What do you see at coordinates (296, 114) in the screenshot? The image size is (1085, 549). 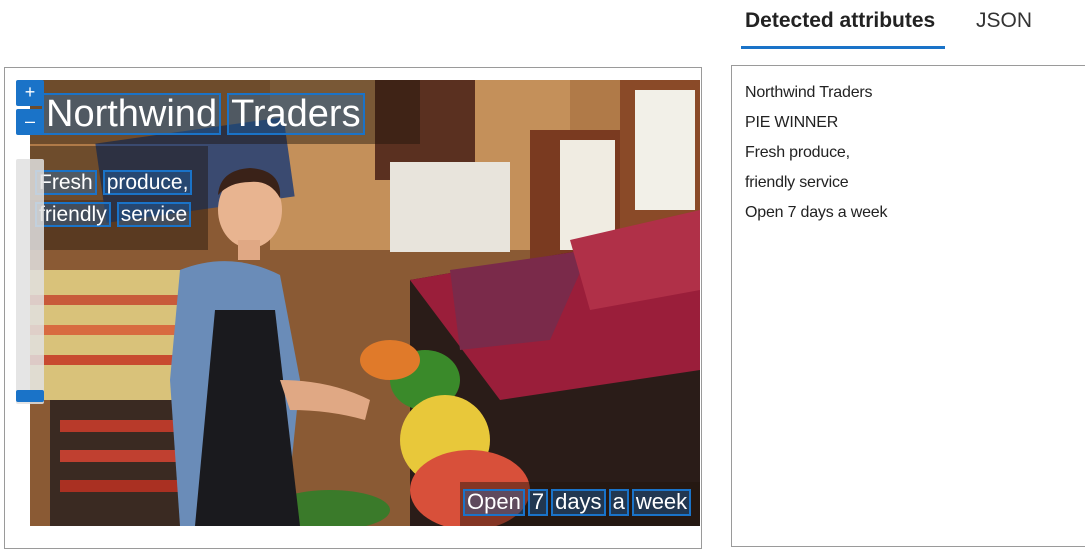 I see `ocr-word: Traders` at bounding box center [296, 114].